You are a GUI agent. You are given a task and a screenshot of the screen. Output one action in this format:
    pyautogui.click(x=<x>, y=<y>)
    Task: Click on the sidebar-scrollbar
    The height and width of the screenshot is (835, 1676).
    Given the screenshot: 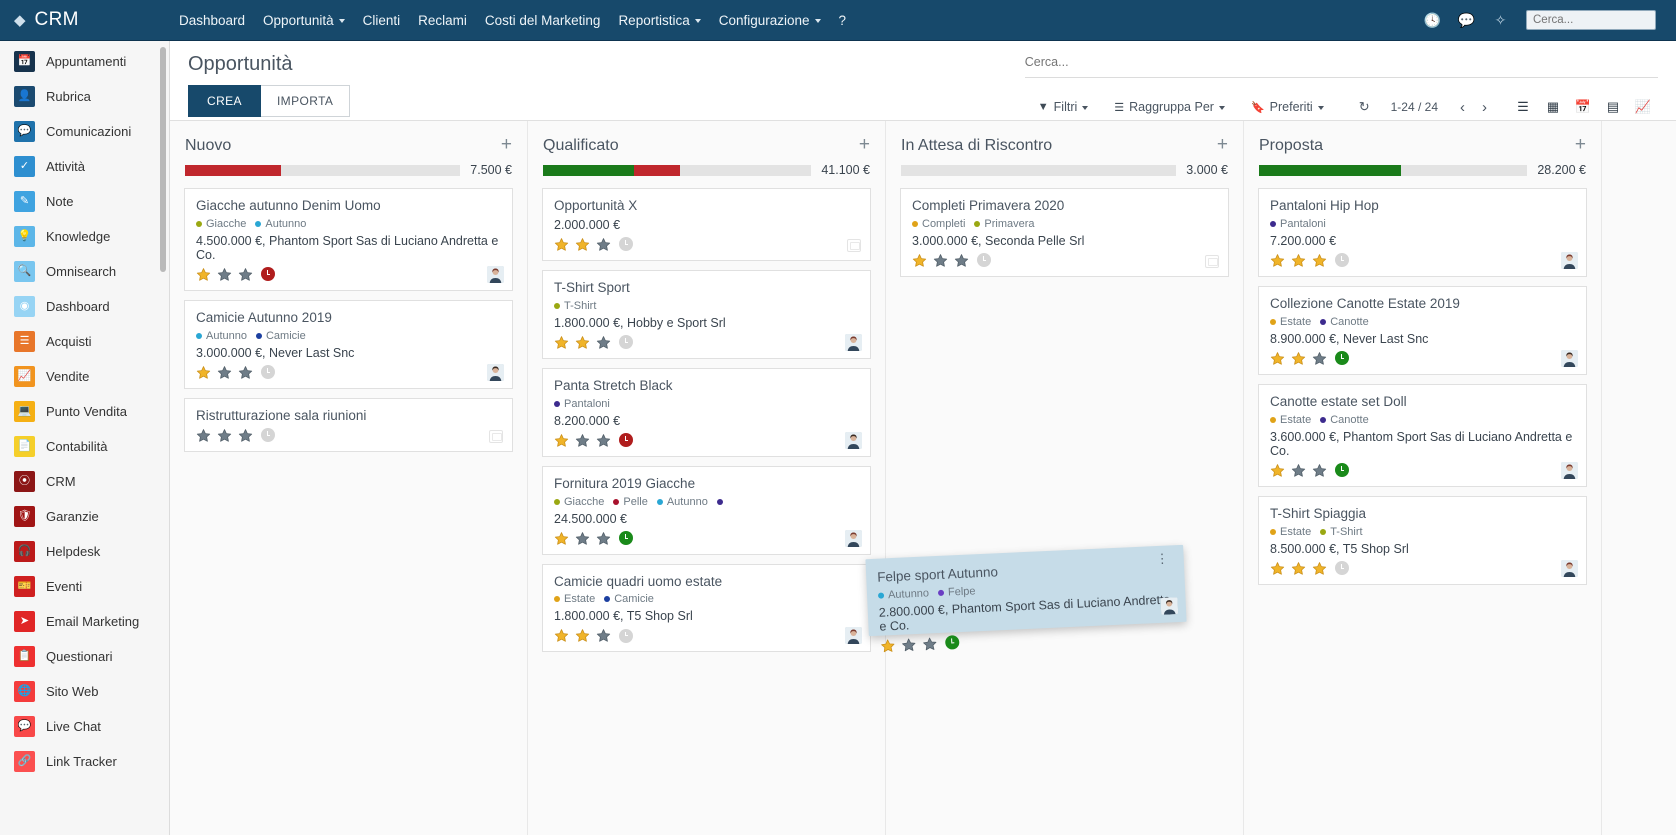 What is the action you would take?
    pyautogui.click(x=163, y=159)
    